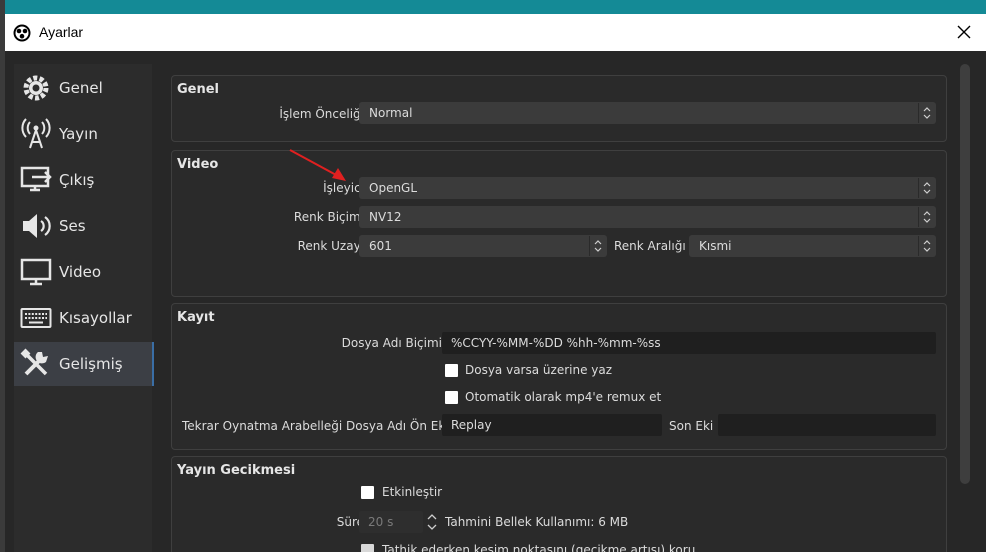 The width and height of the screenshot is (986, 552). What do you see at coordinates (328, 217) in the screenshot?
I see `color-format-label: Renk Biçimi` at bounding box center [328, 217].